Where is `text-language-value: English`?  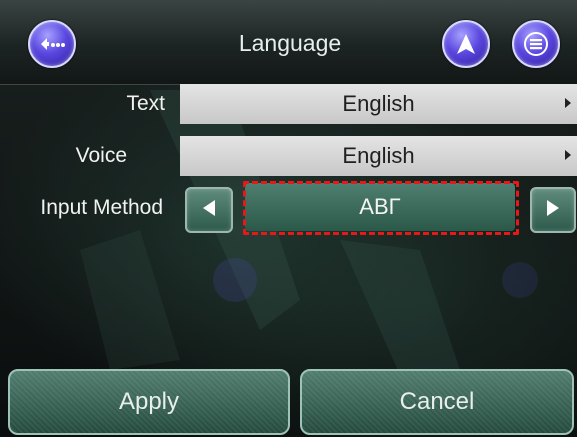
text-language-value: English is located at coordinates (378, 103).